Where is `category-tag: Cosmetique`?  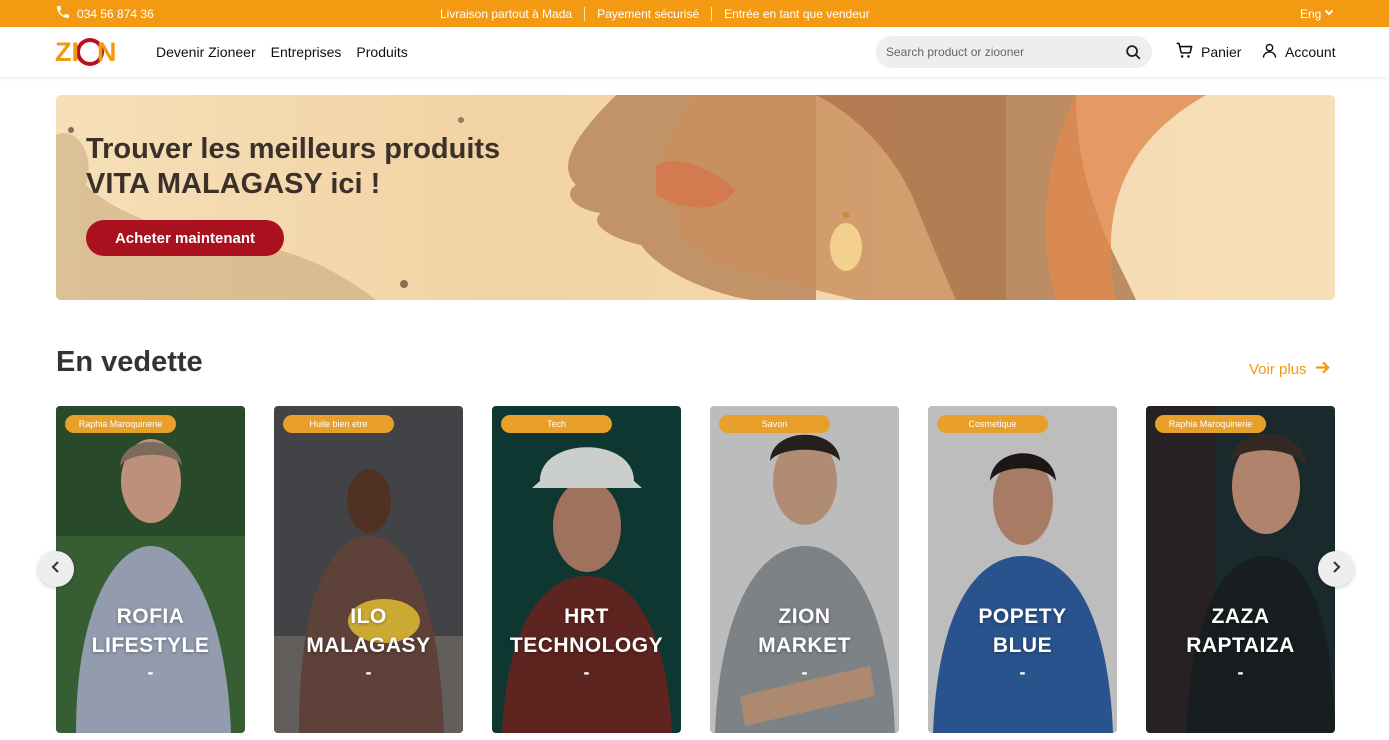
category-tag: Cosmetique is located at coordinates (992, 424).